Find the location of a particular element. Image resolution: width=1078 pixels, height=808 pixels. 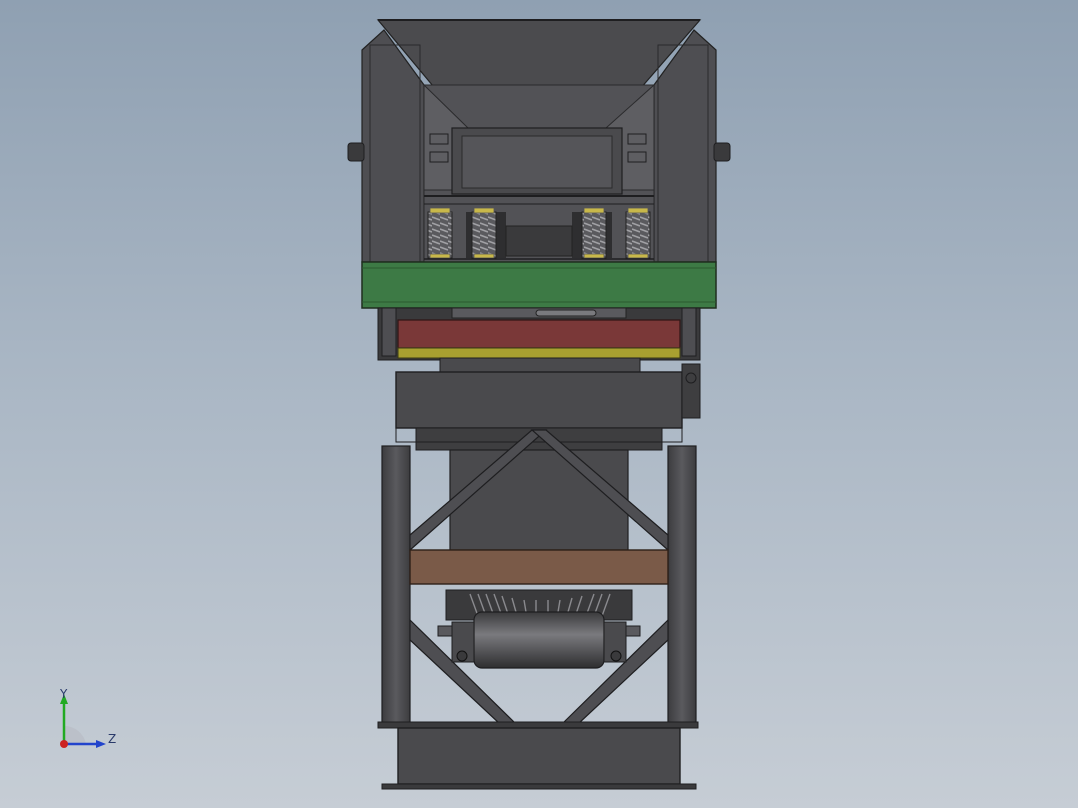

left-pin is located at coordinates (356, 152).